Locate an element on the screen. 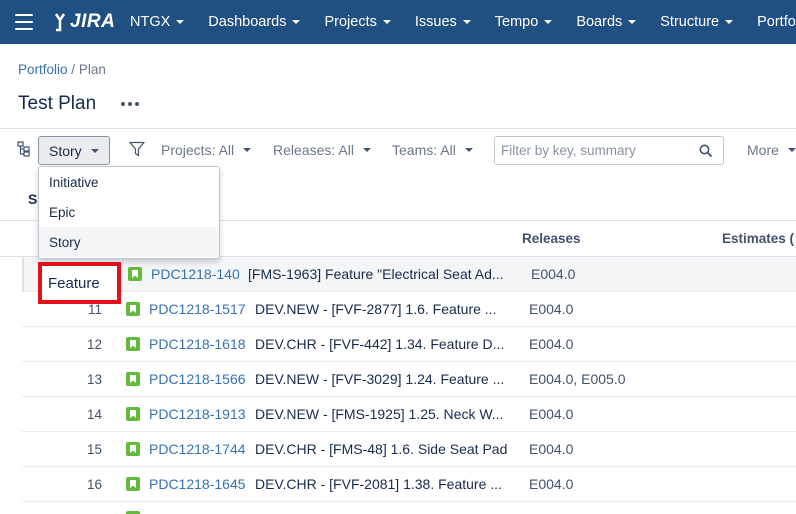 This screenshot has height=514, width=796. nav-label: Tempo is located at coordinates (516, 22).